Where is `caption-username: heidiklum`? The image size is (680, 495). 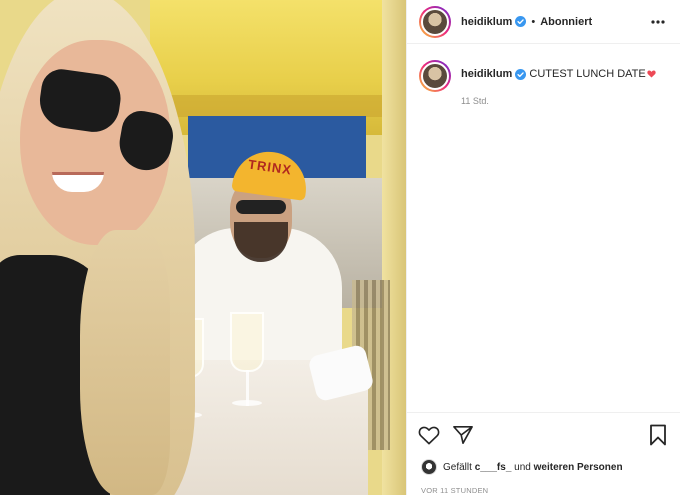
caption-username: heidiklum is located at coordinates (486, 74).